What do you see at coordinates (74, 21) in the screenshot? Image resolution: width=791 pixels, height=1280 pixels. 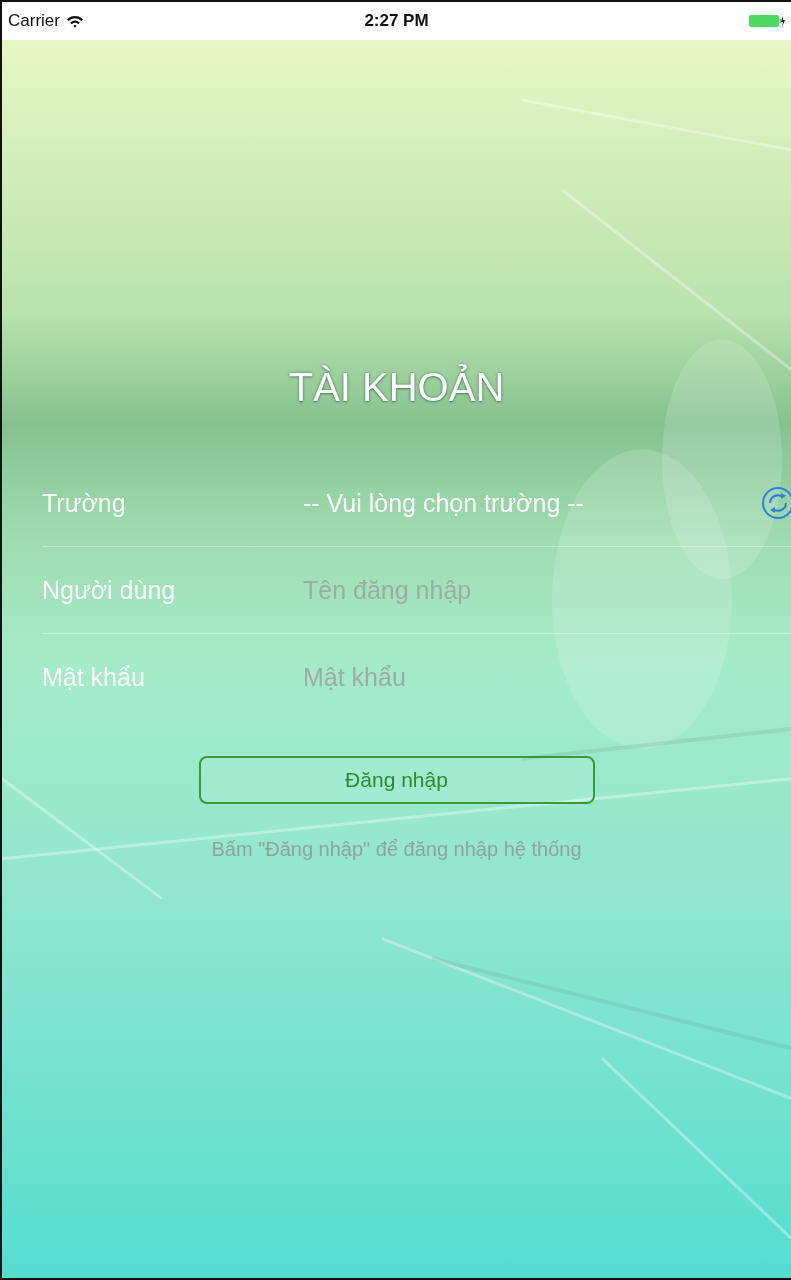 I see `wifi-icon` at bounding box center [74, 21].